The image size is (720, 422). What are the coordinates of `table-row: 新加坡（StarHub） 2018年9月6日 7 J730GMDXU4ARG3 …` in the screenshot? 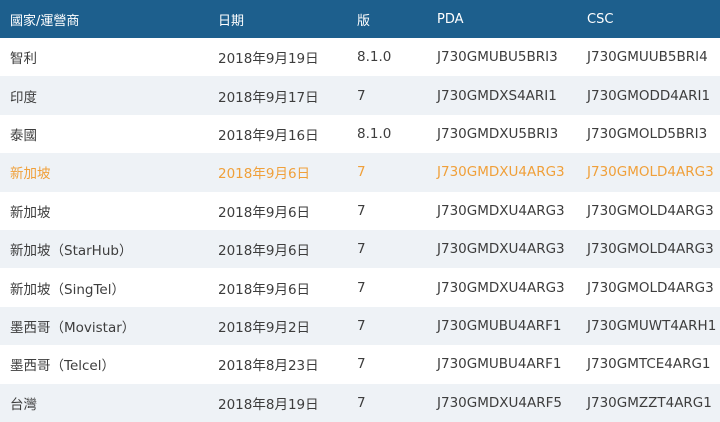 It's located at (360, 249).